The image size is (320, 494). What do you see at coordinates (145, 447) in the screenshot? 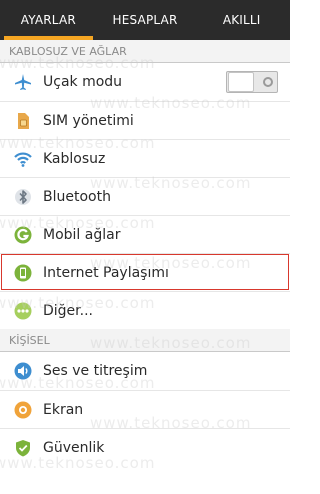
I see `settings-item-security: Güvenlik` at bounding box center [145, 447].